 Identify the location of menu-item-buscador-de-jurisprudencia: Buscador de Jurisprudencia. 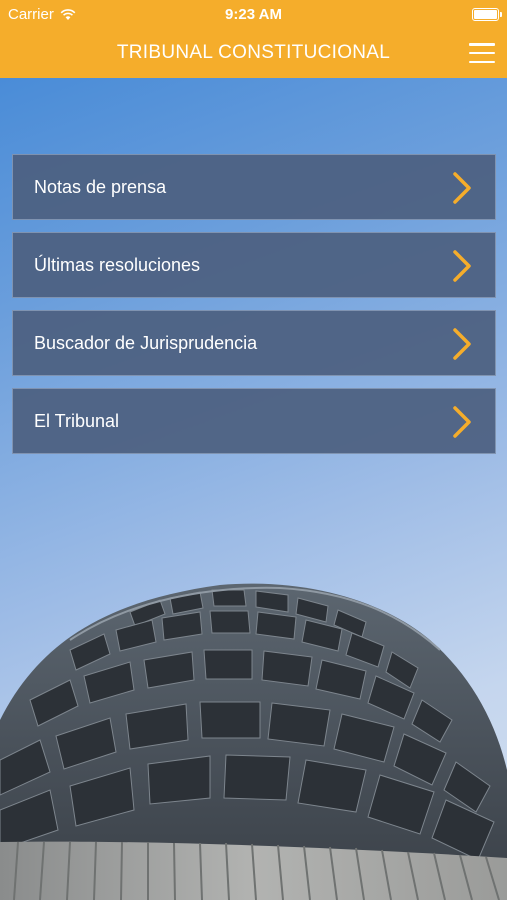
(254, 343).